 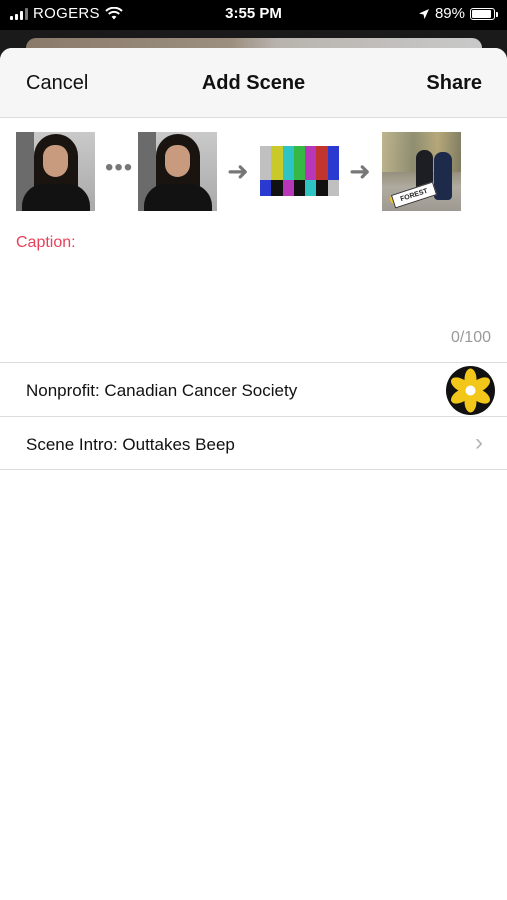 I want to click on color-bars-top, so click(x=299, y=163).